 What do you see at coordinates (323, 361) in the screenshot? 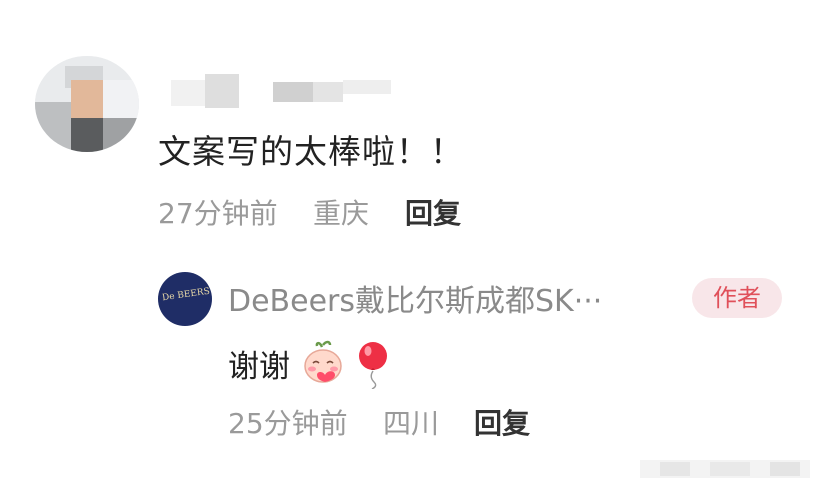
I see `blushing-face-emoji` at bounding box center [323, 361].